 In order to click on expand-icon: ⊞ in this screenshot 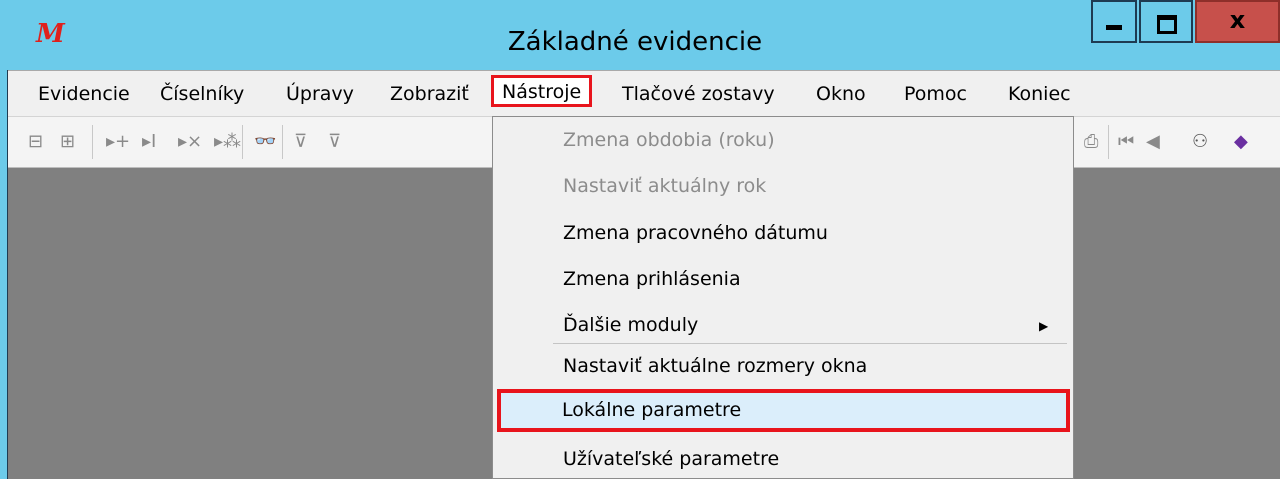, I will do `click(67, 142)`.